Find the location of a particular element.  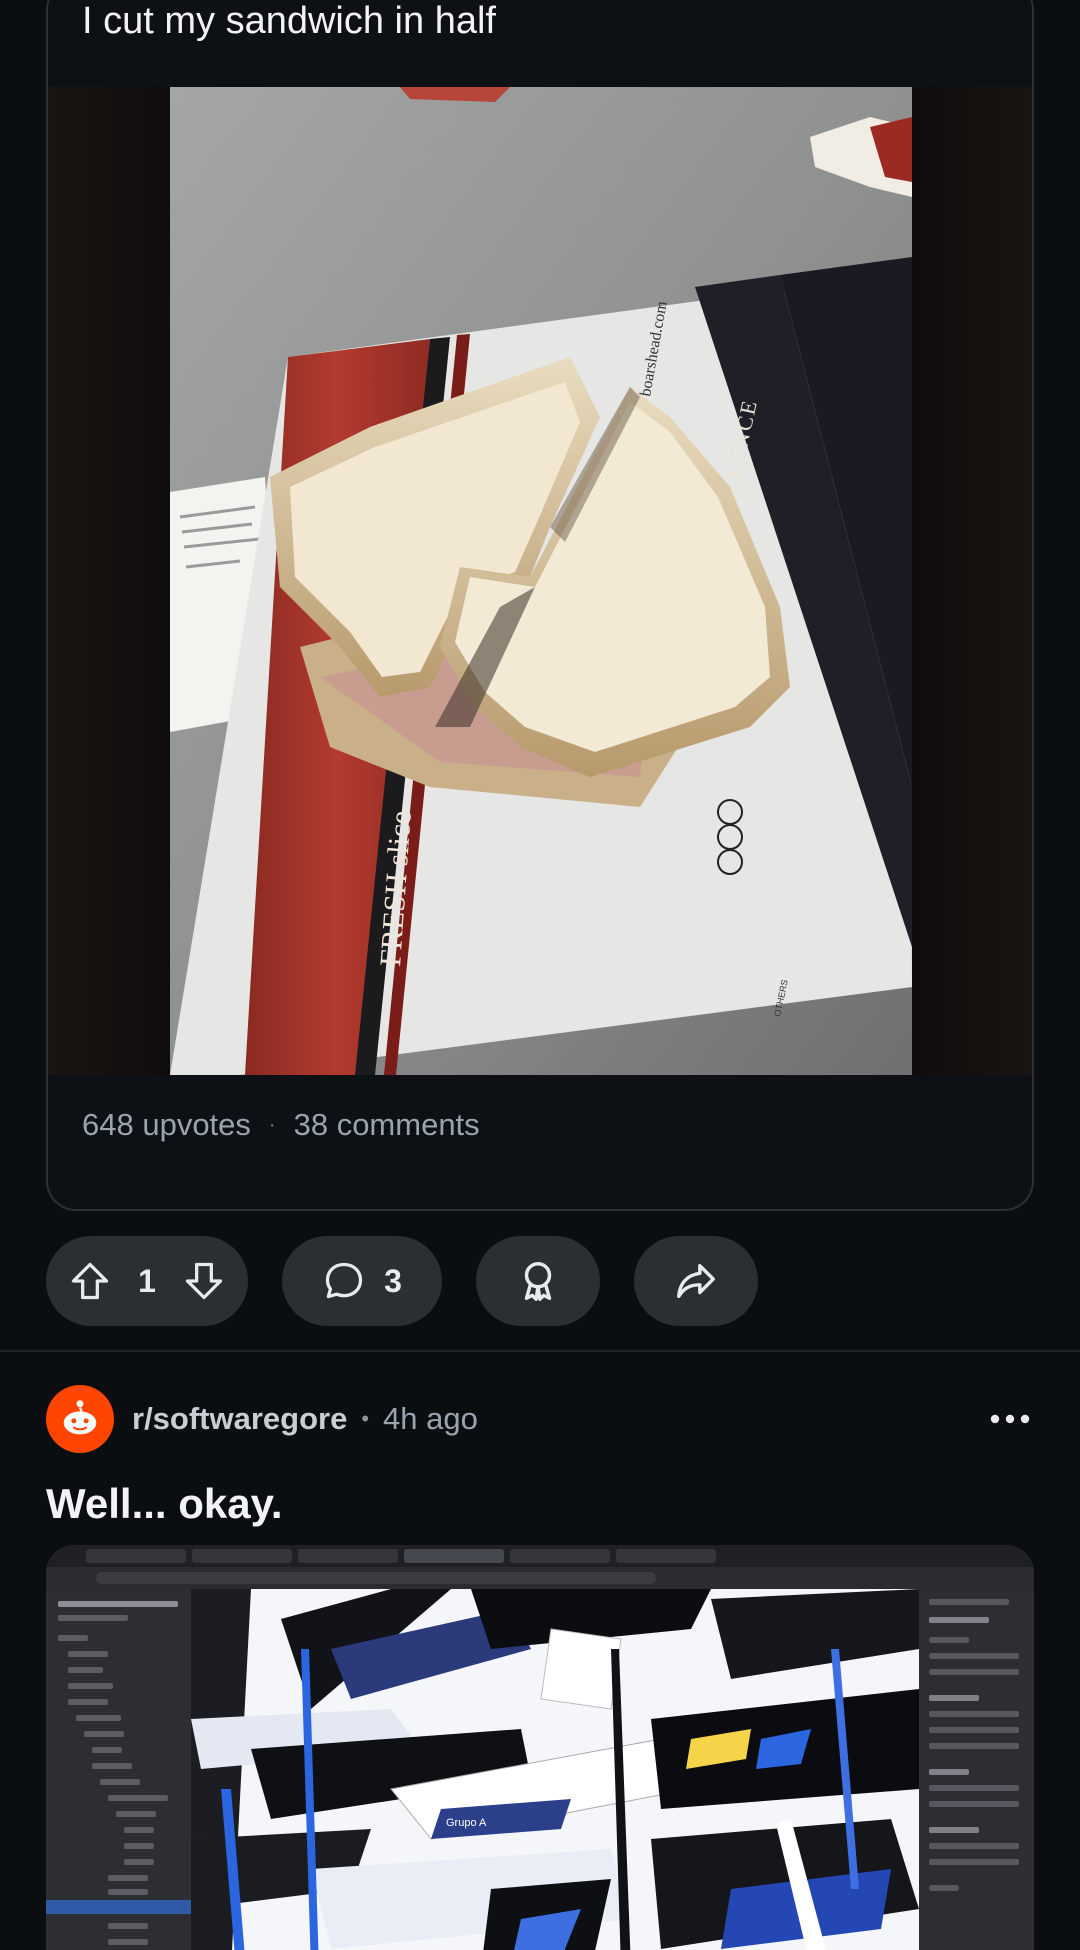

post-title: Well... okay. is located at coordinates (164, 1504).